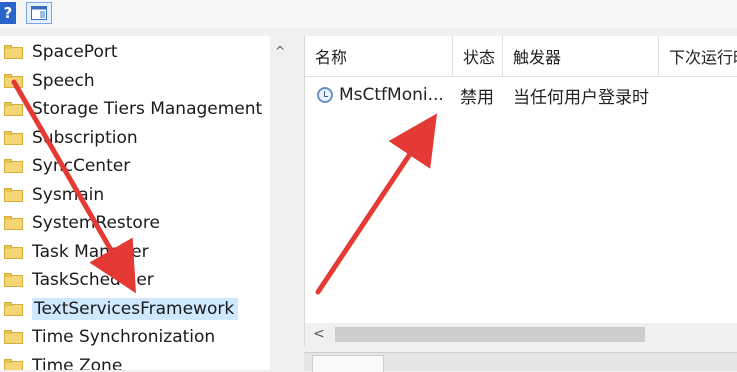  I want to click on tree-item-synccenter: SyncCenter, so click(135, 166).